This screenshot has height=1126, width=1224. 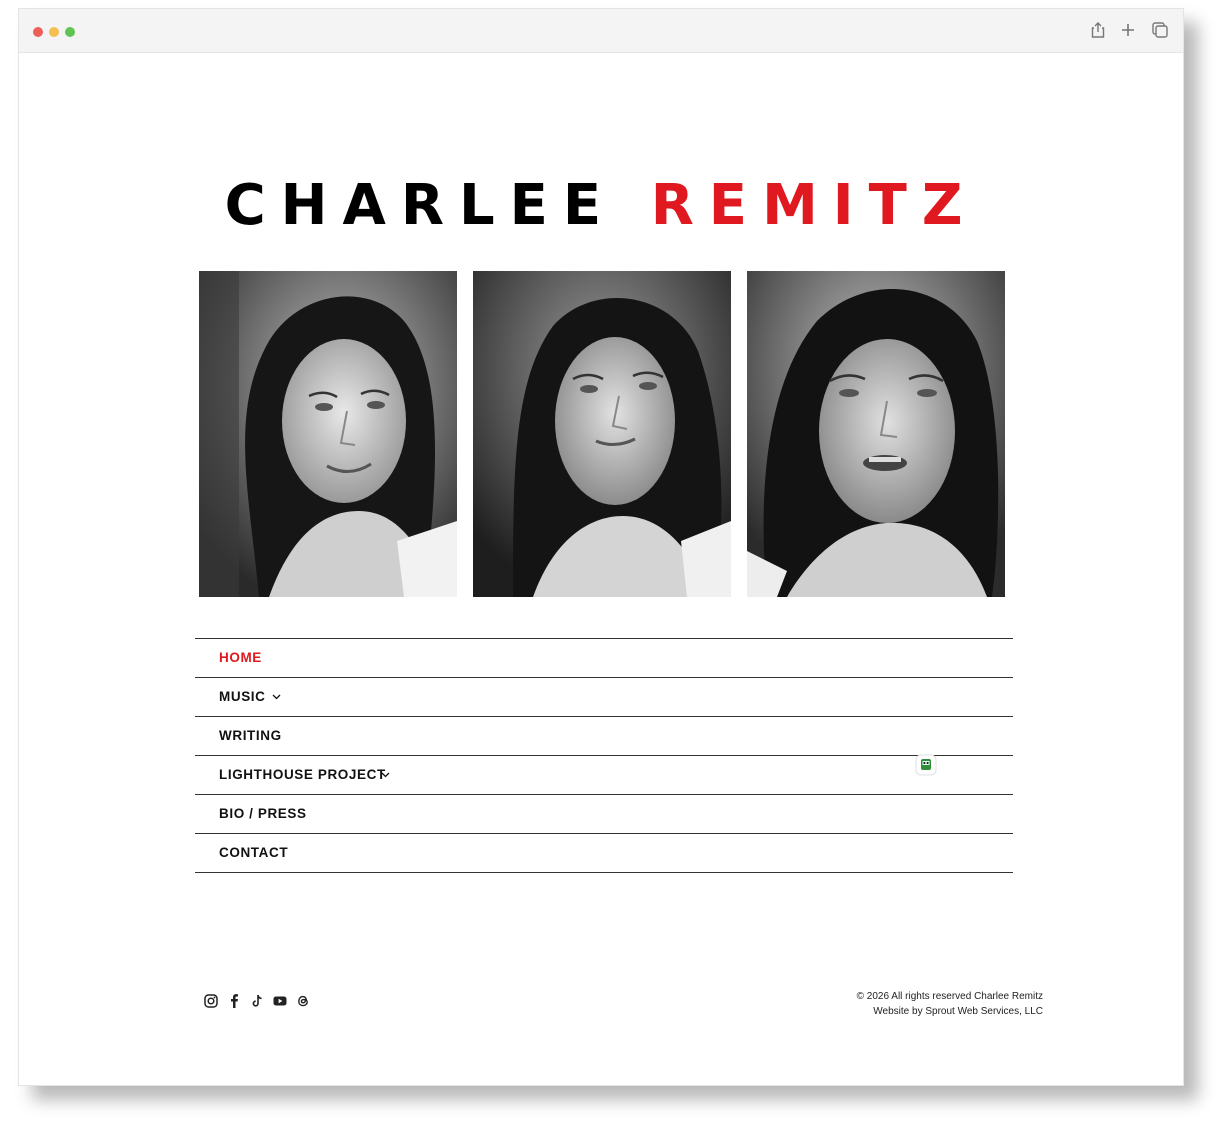 What do you see at coordinates (1098, 30) in the screenshot?
I see `share-icon` at bounding box center [1098, 30].